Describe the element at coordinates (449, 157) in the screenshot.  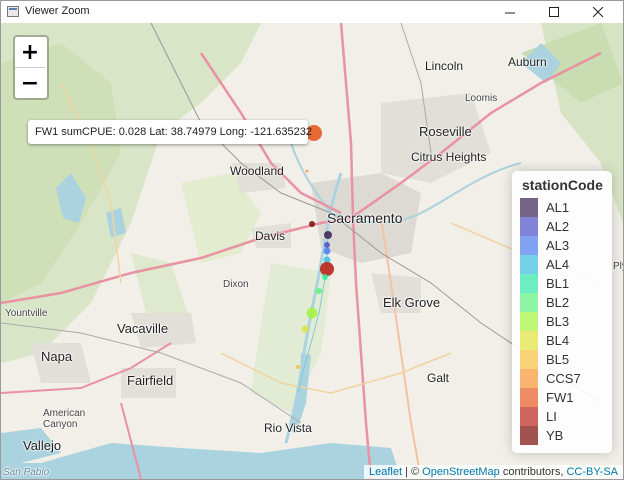
I see `place-label: Citrus Heights` at that location.